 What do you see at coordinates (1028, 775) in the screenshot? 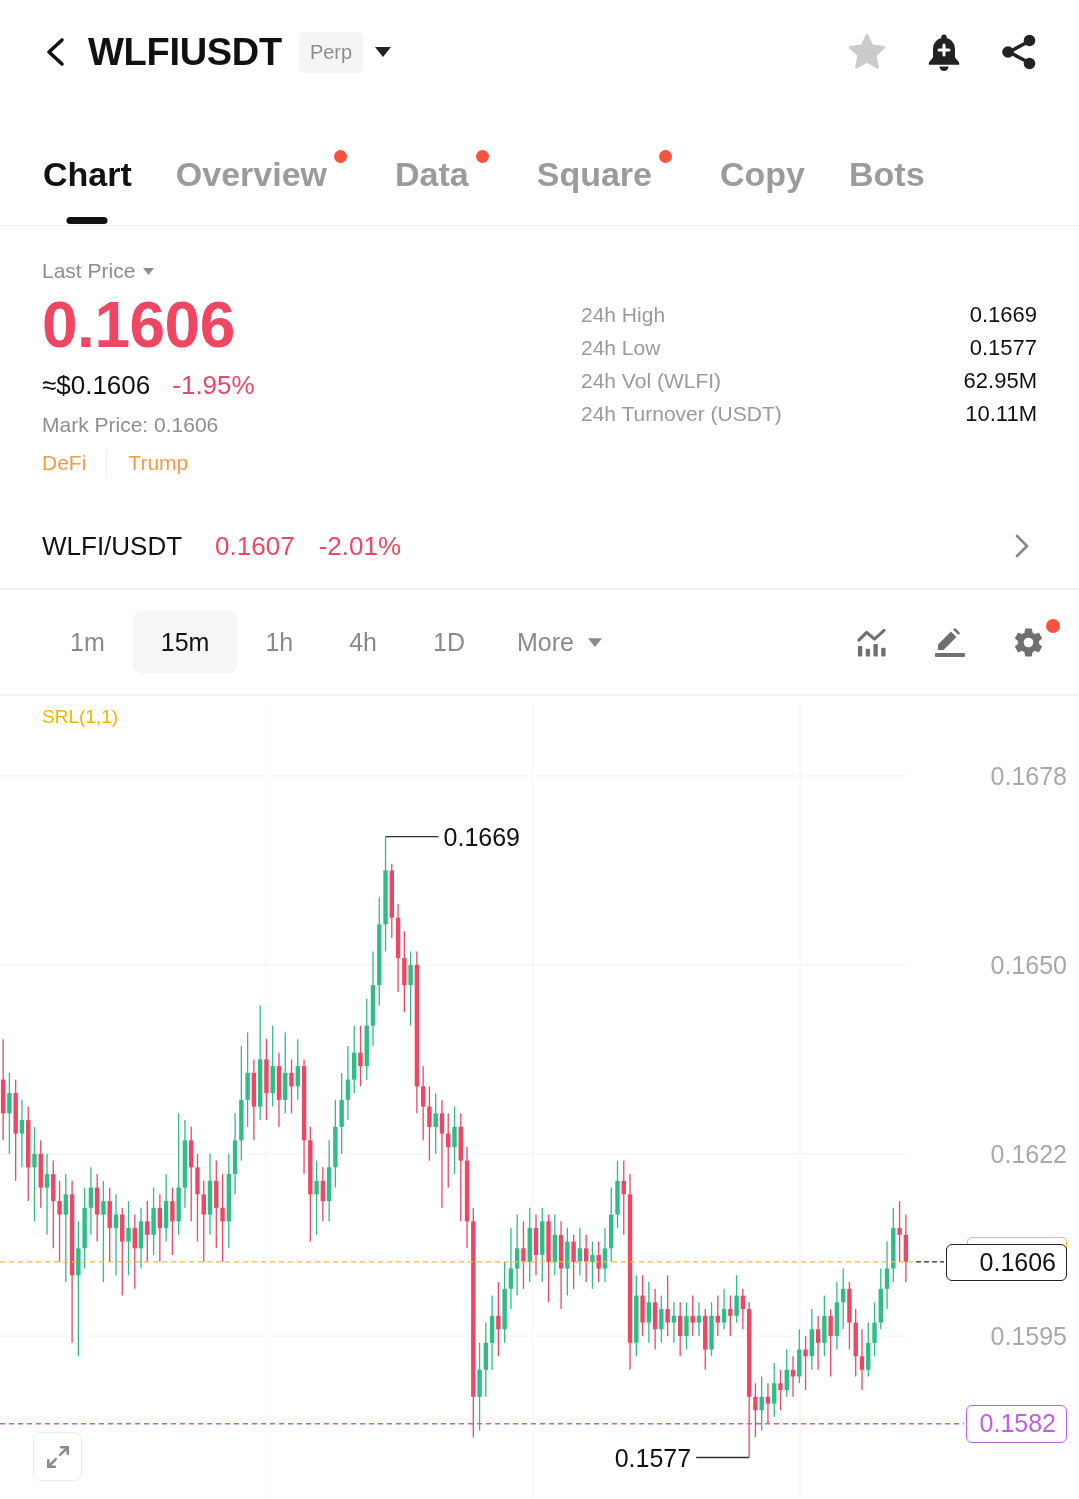
I see `price-axis-label: 0.1678` at bounding box center [1028, 775].